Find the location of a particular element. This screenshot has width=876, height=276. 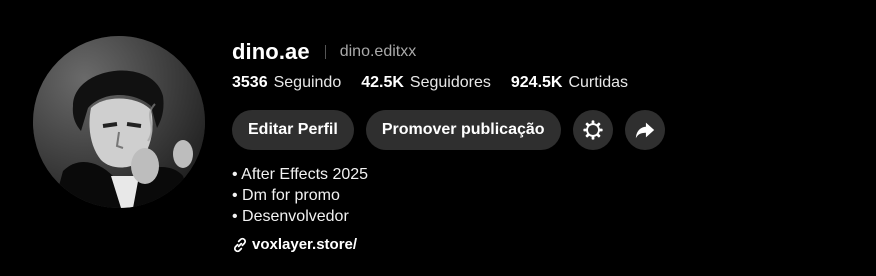

display-name: dino.ae is located at coordinates (271, 51).